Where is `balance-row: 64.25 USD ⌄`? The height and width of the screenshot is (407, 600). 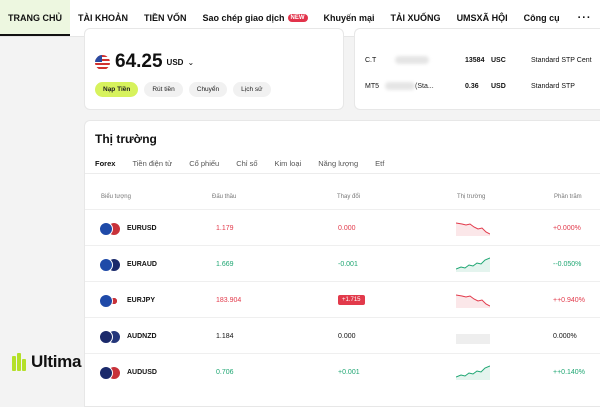 balance-row: 64.25 USD ⌄ is located at coordinates (144, 62).